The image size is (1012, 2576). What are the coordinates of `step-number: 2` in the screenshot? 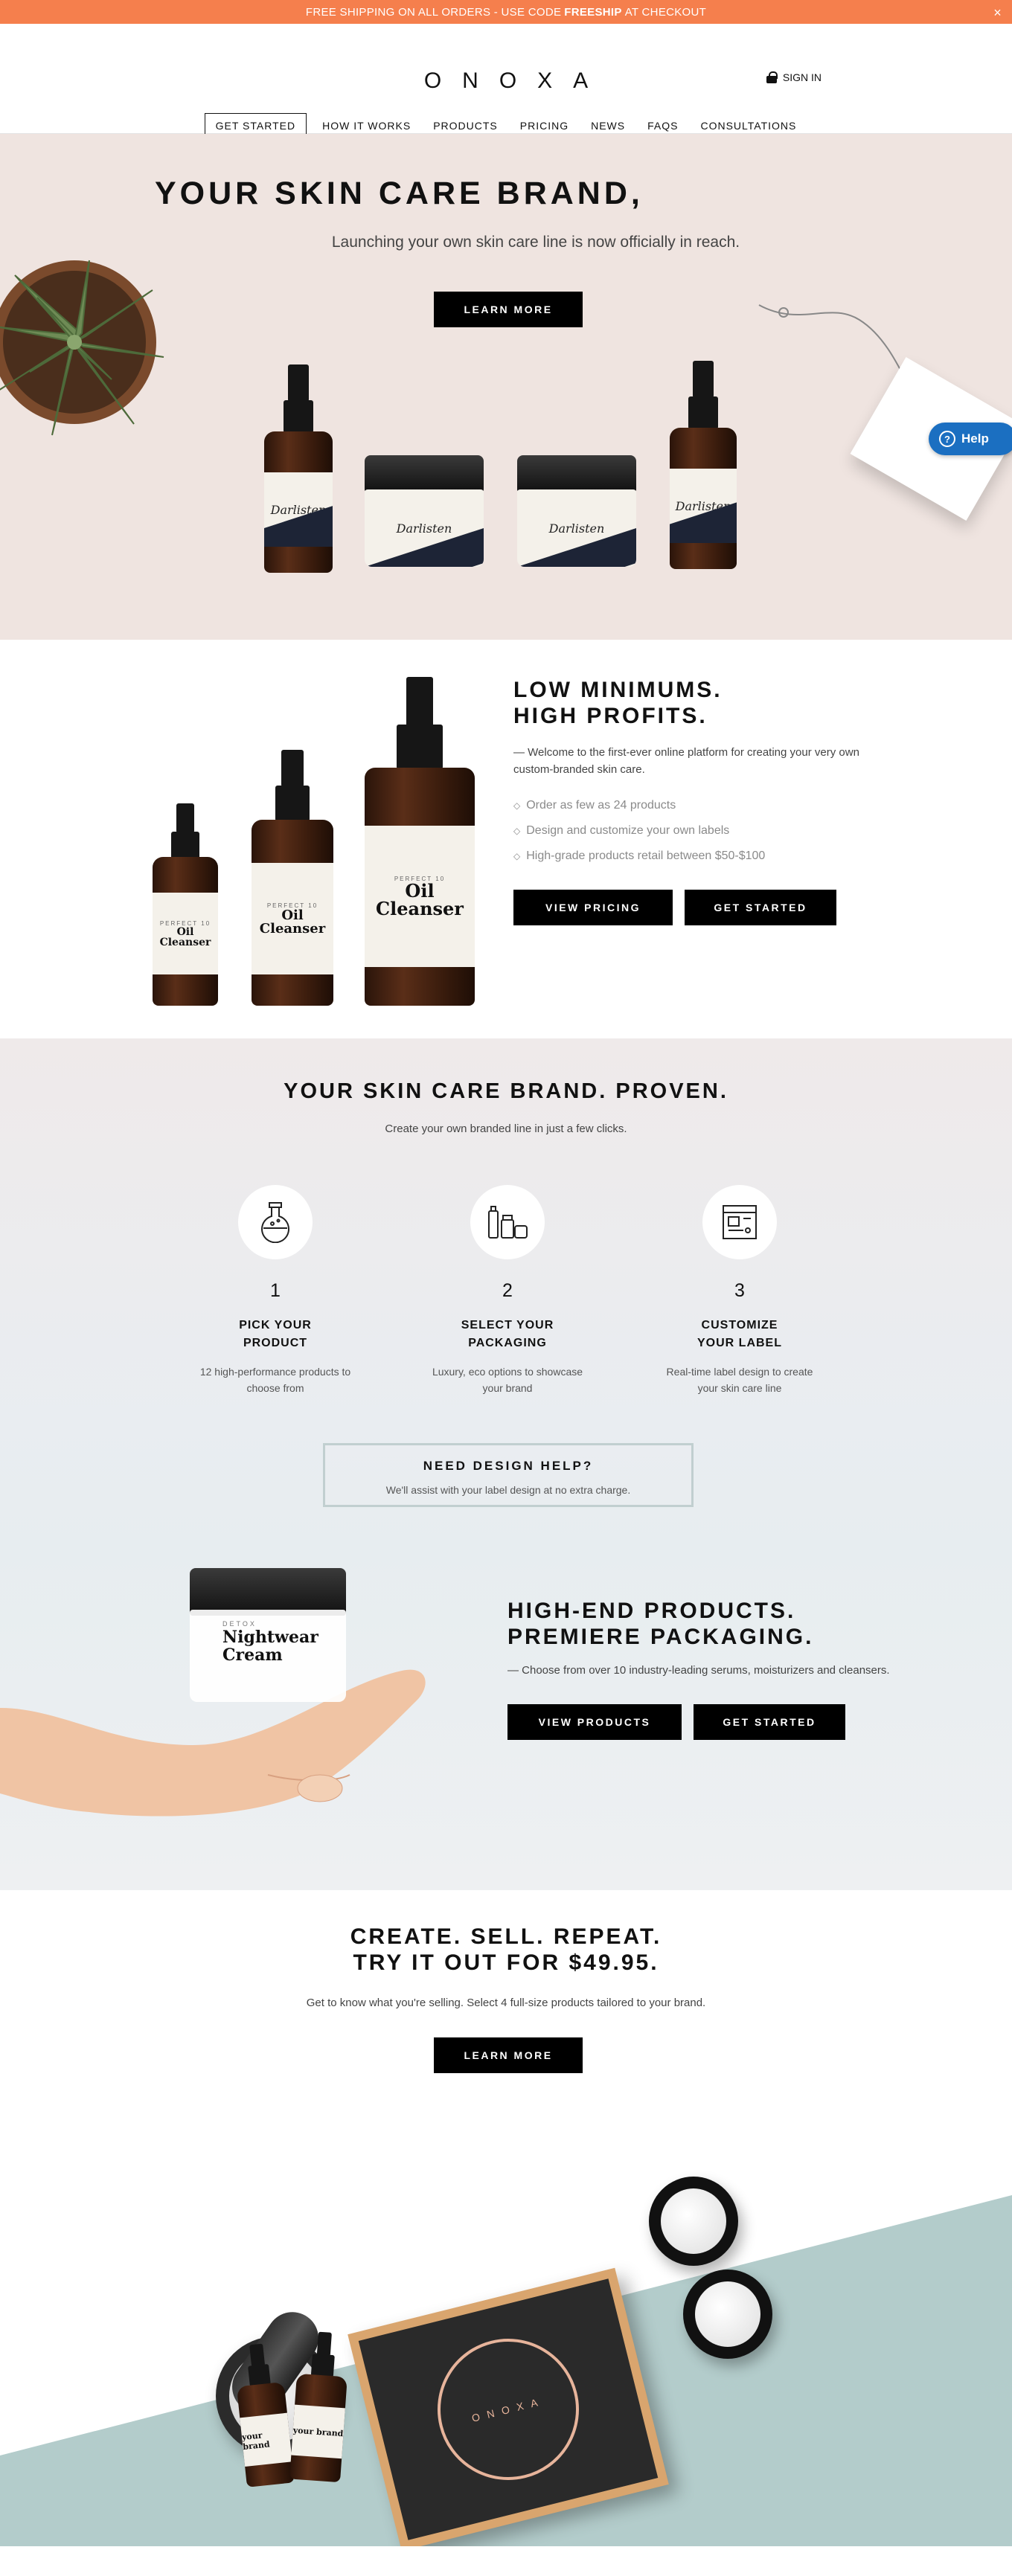 It's located at (508, 1290).